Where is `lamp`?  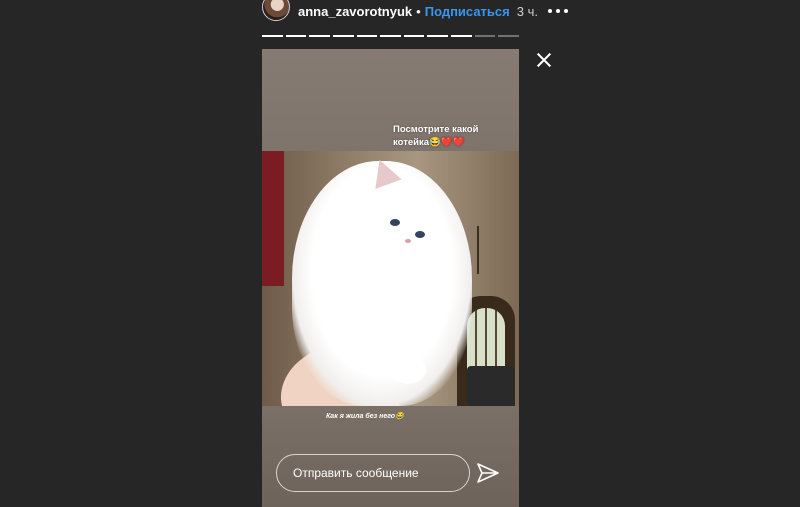 lamp is located at coordinates (488, 250).